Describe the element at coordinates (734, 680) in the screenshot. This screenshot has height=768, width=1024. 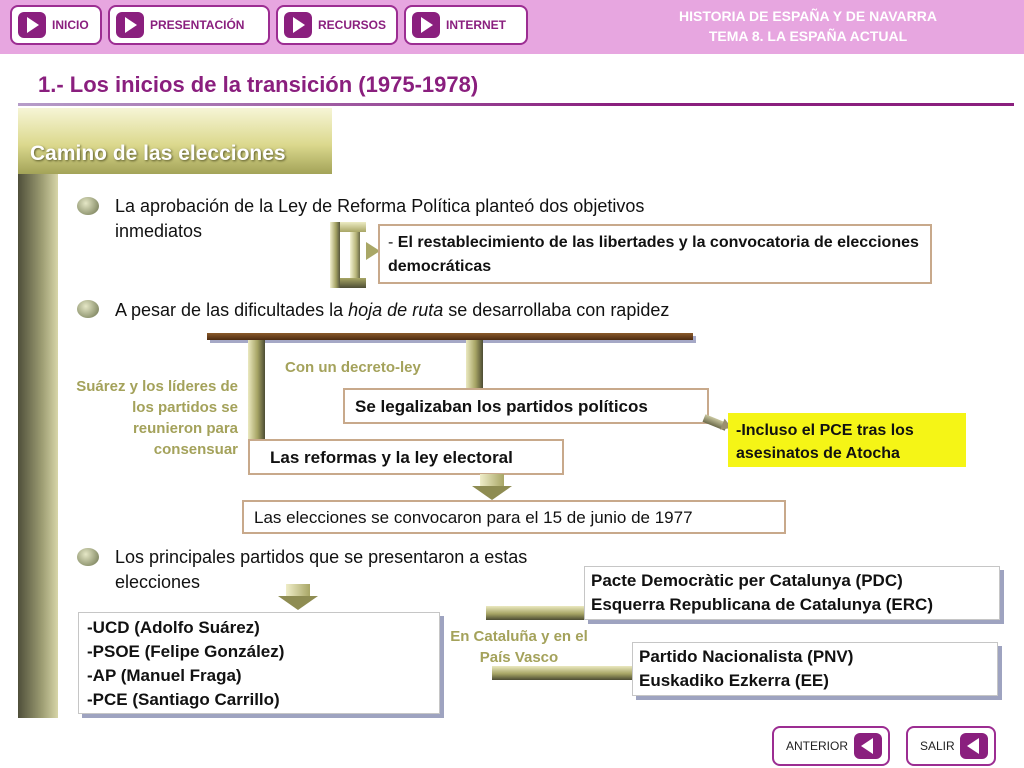
I see `euskadi-party: Euskadiko Ezkerra (EE)` at that location.